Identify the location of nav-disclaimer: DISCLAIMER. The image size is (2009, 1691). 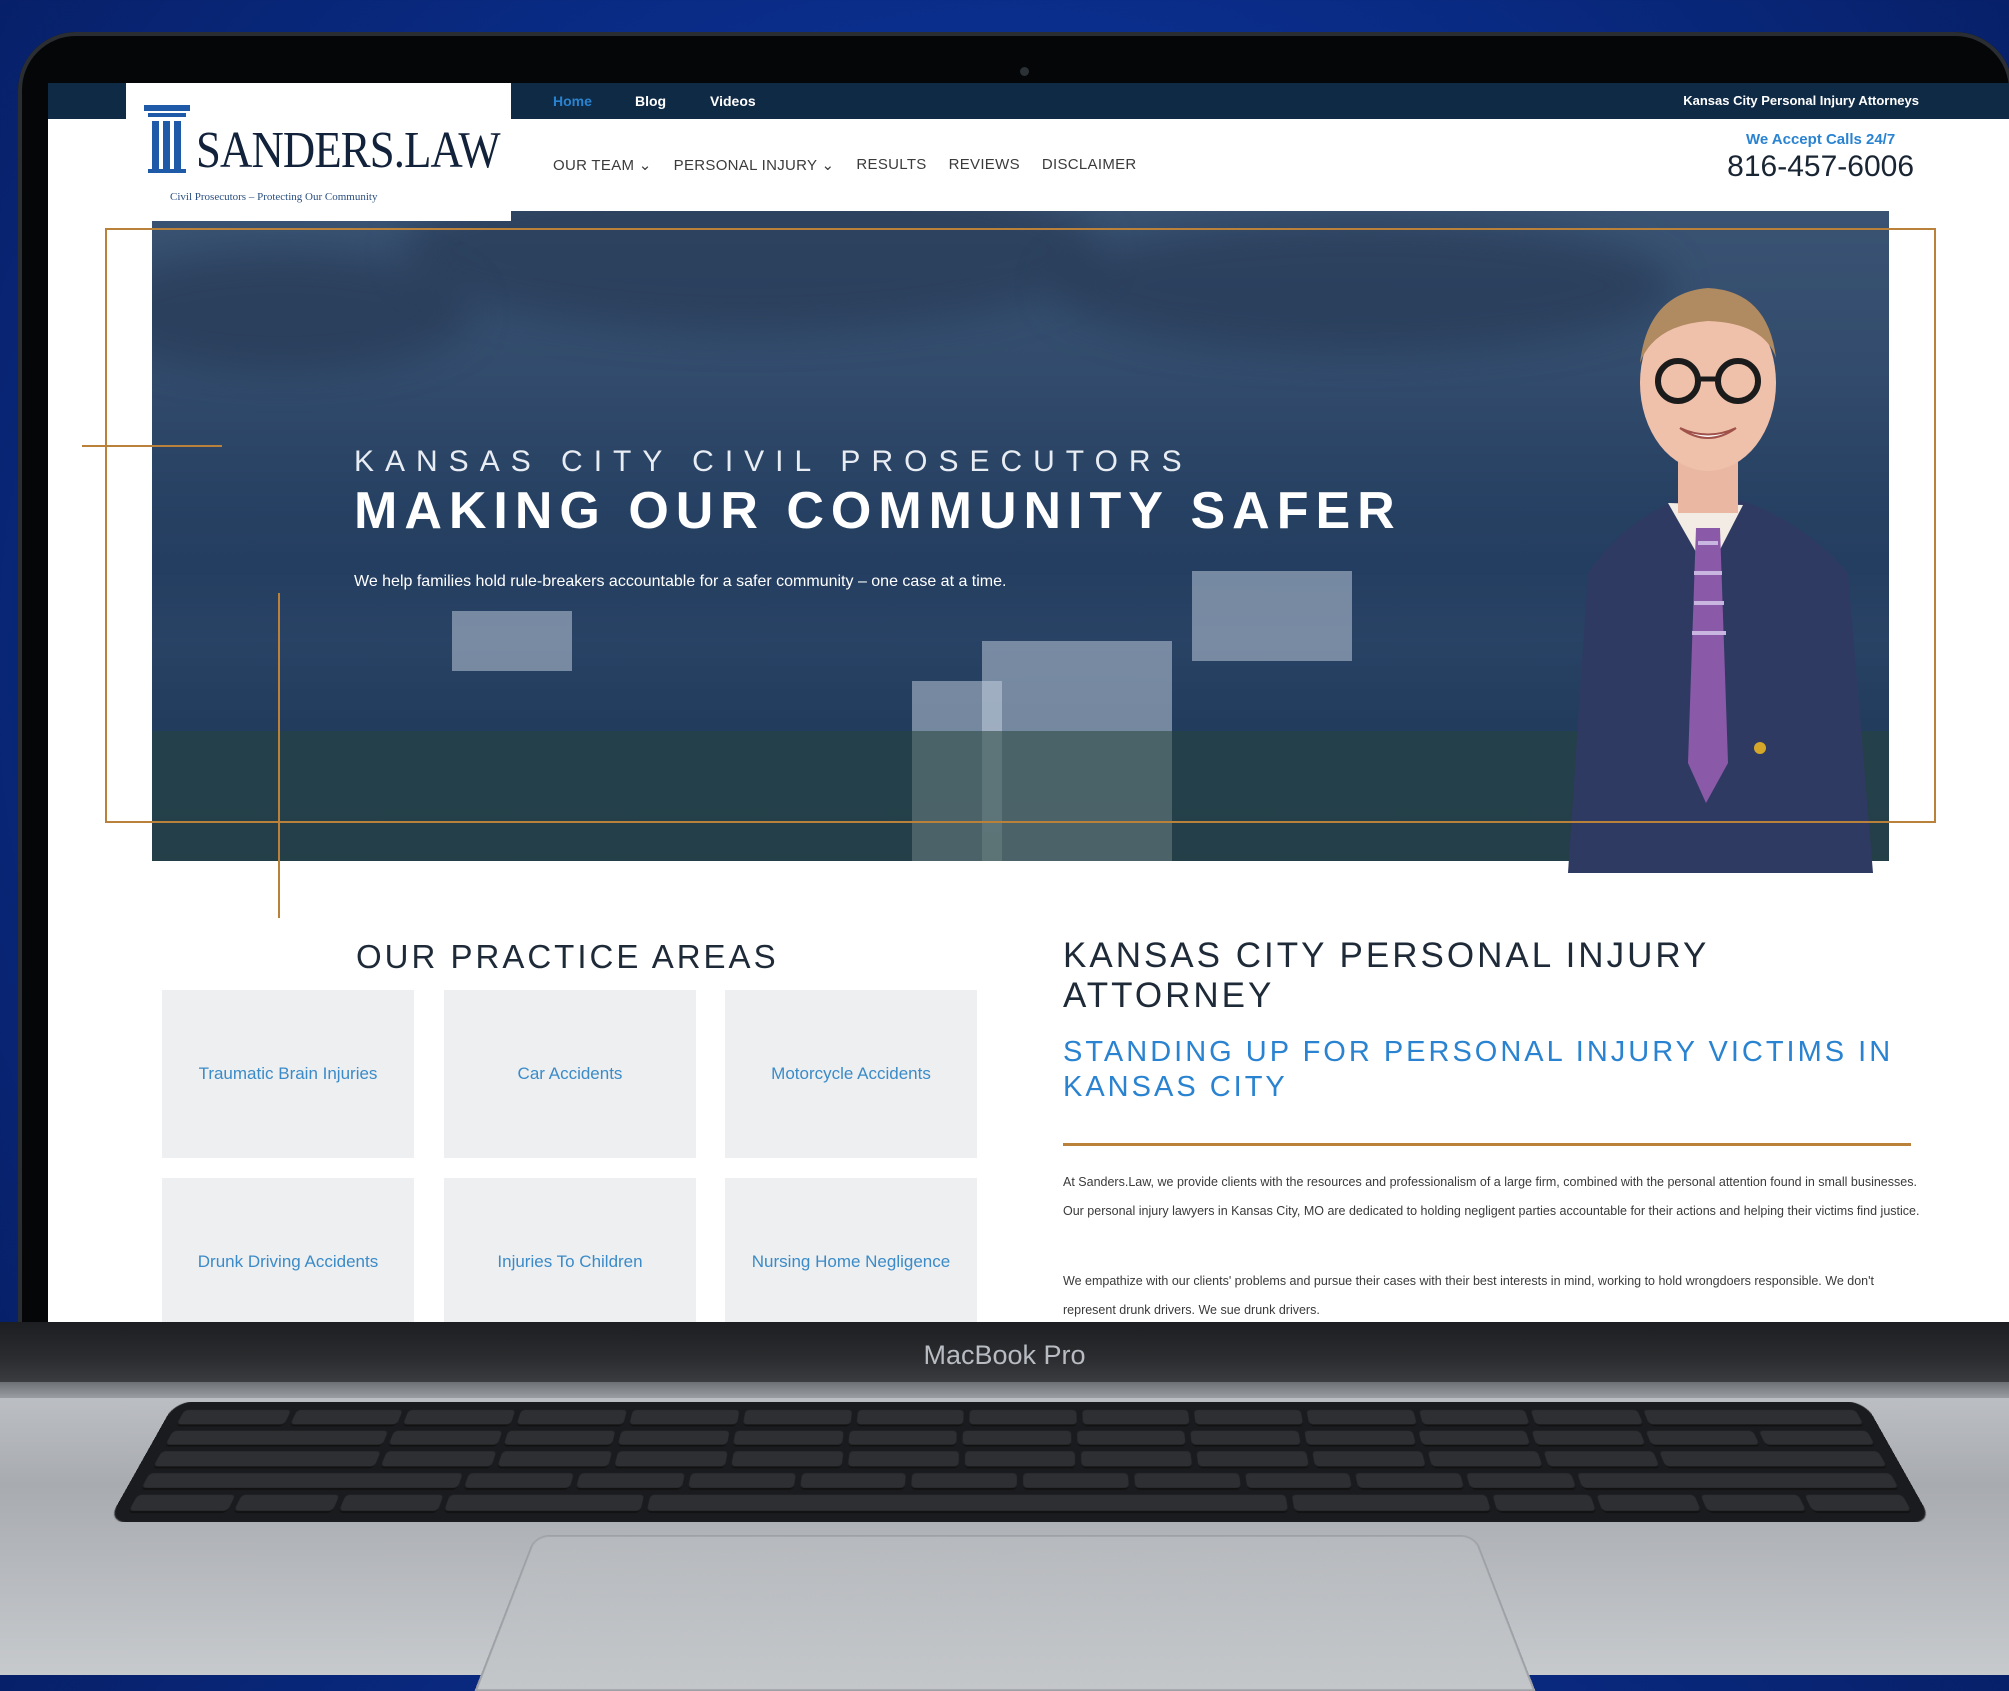
(1089, 165).